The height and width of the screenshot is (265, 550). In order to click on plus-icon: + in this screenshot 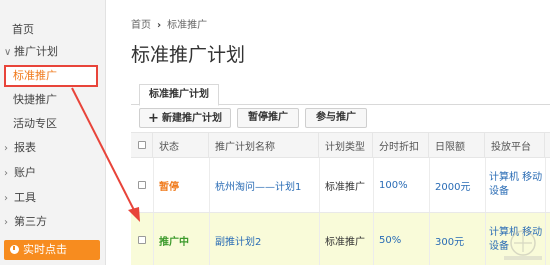, I will do `click(153, 118)`.